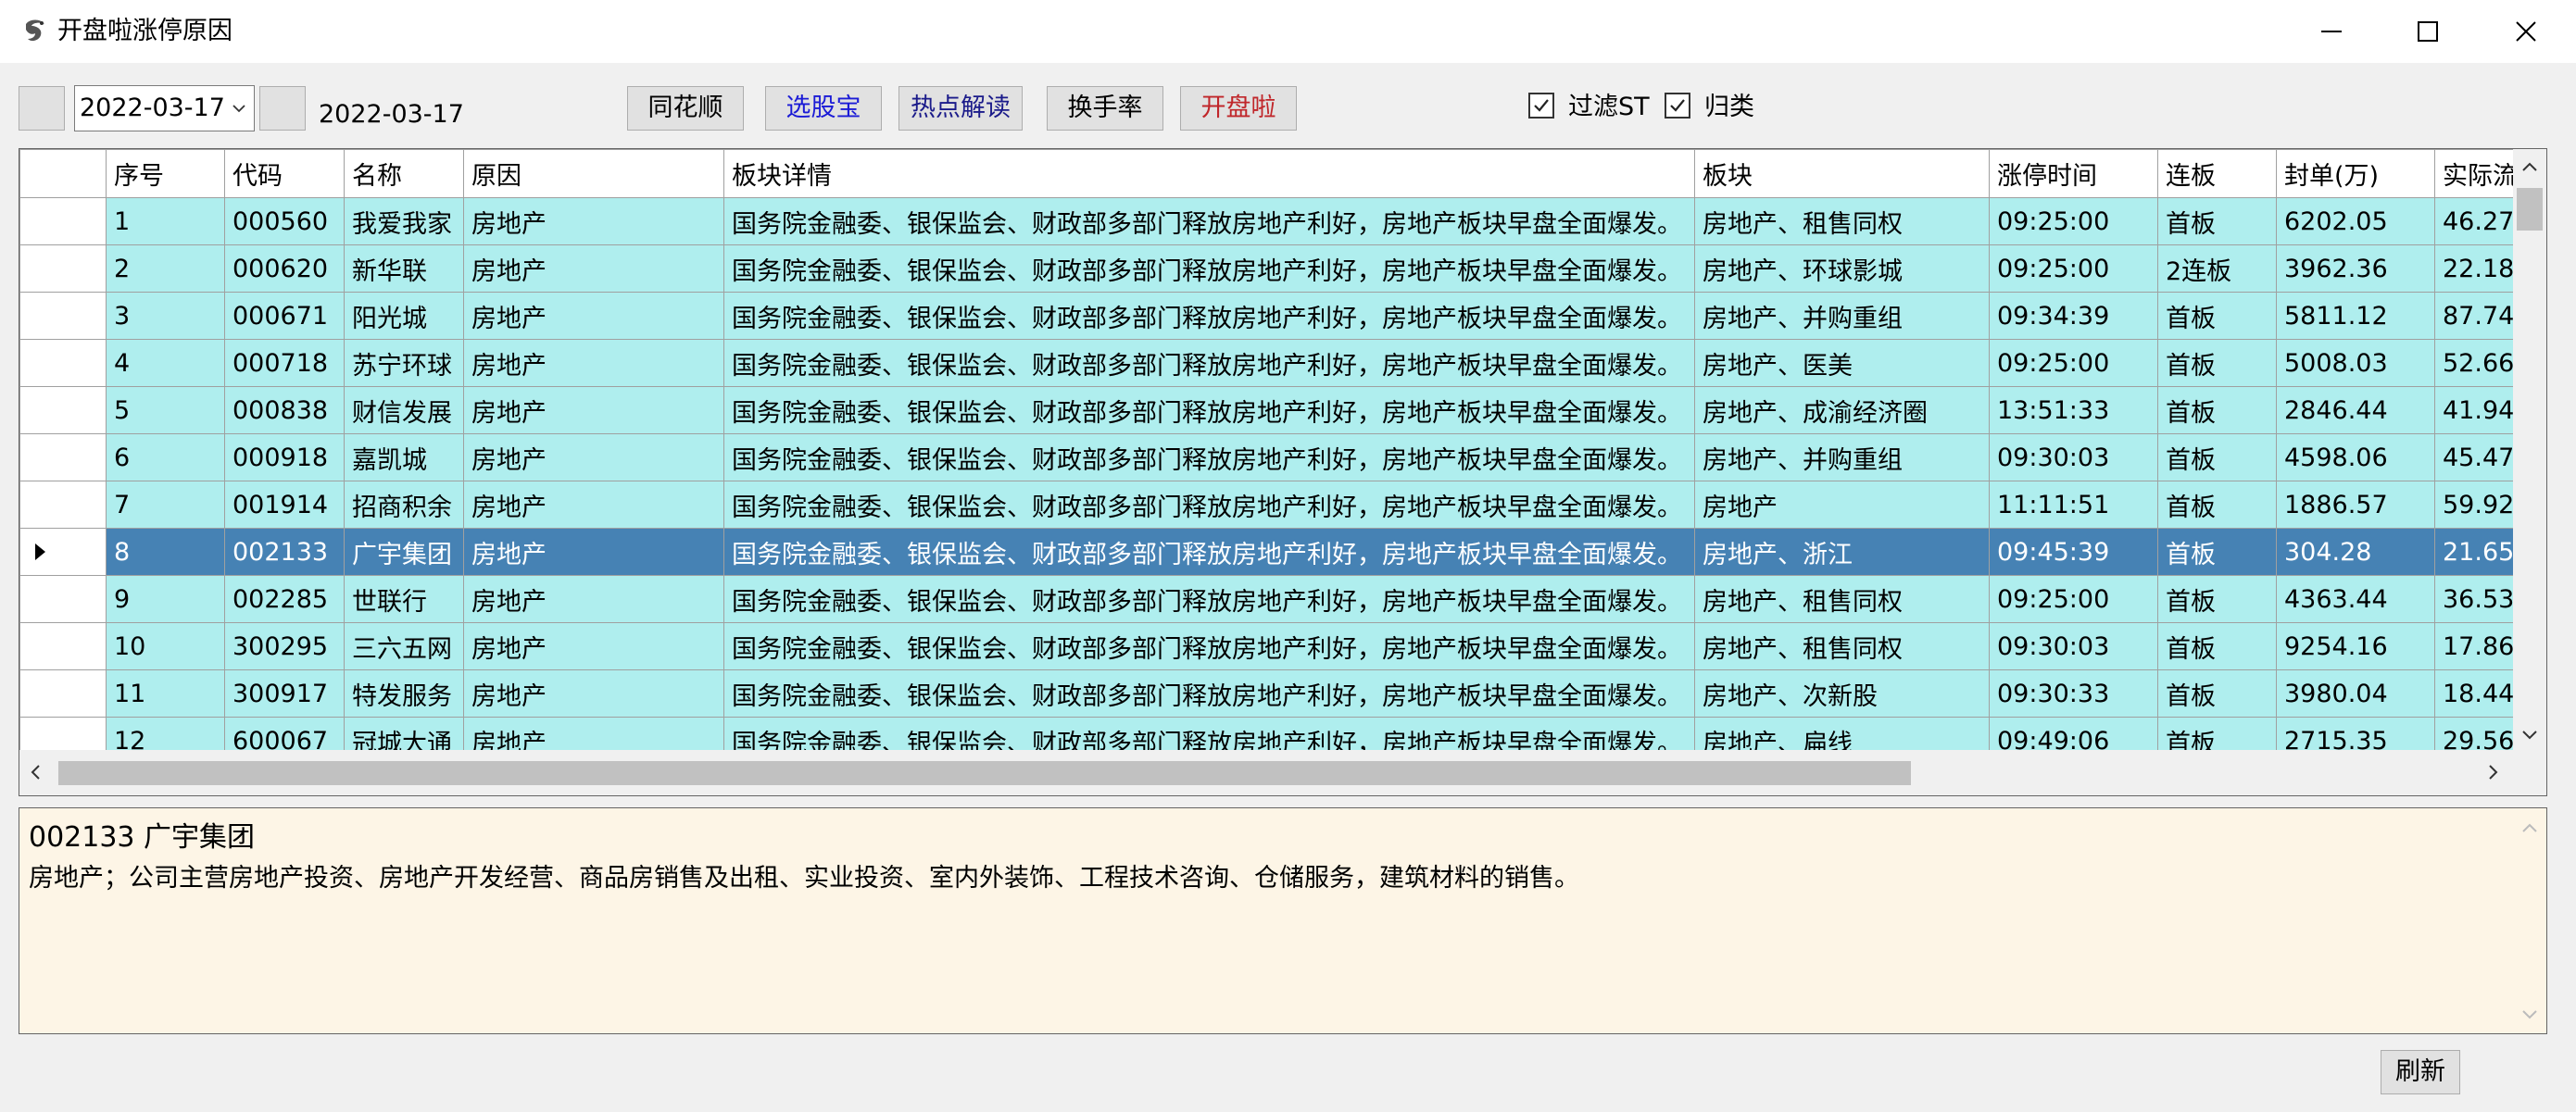 Image resolution: width=2576 pixels, height=1112 pixels. What do you see at coordinates (165, 646) in the screenshot?
I see `table-cell: 10` at bounding box center [165, 646].